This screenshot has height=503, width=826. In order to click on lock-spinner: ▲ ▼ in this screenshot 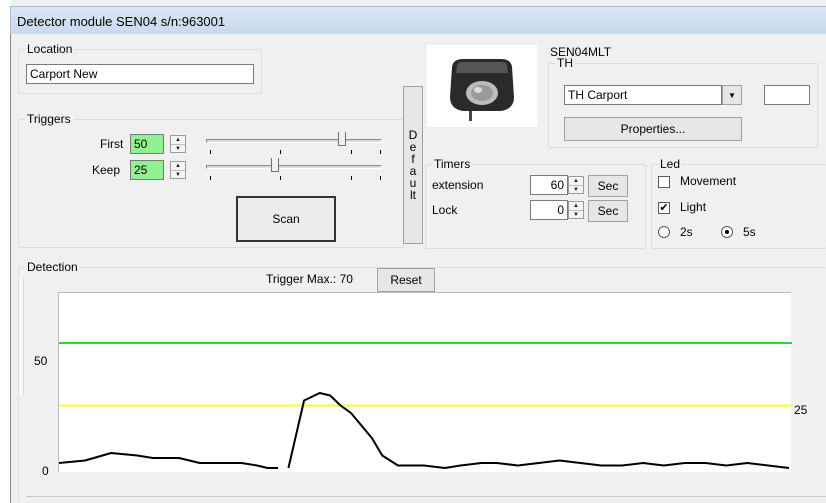, I will do `click(576, 210)`.